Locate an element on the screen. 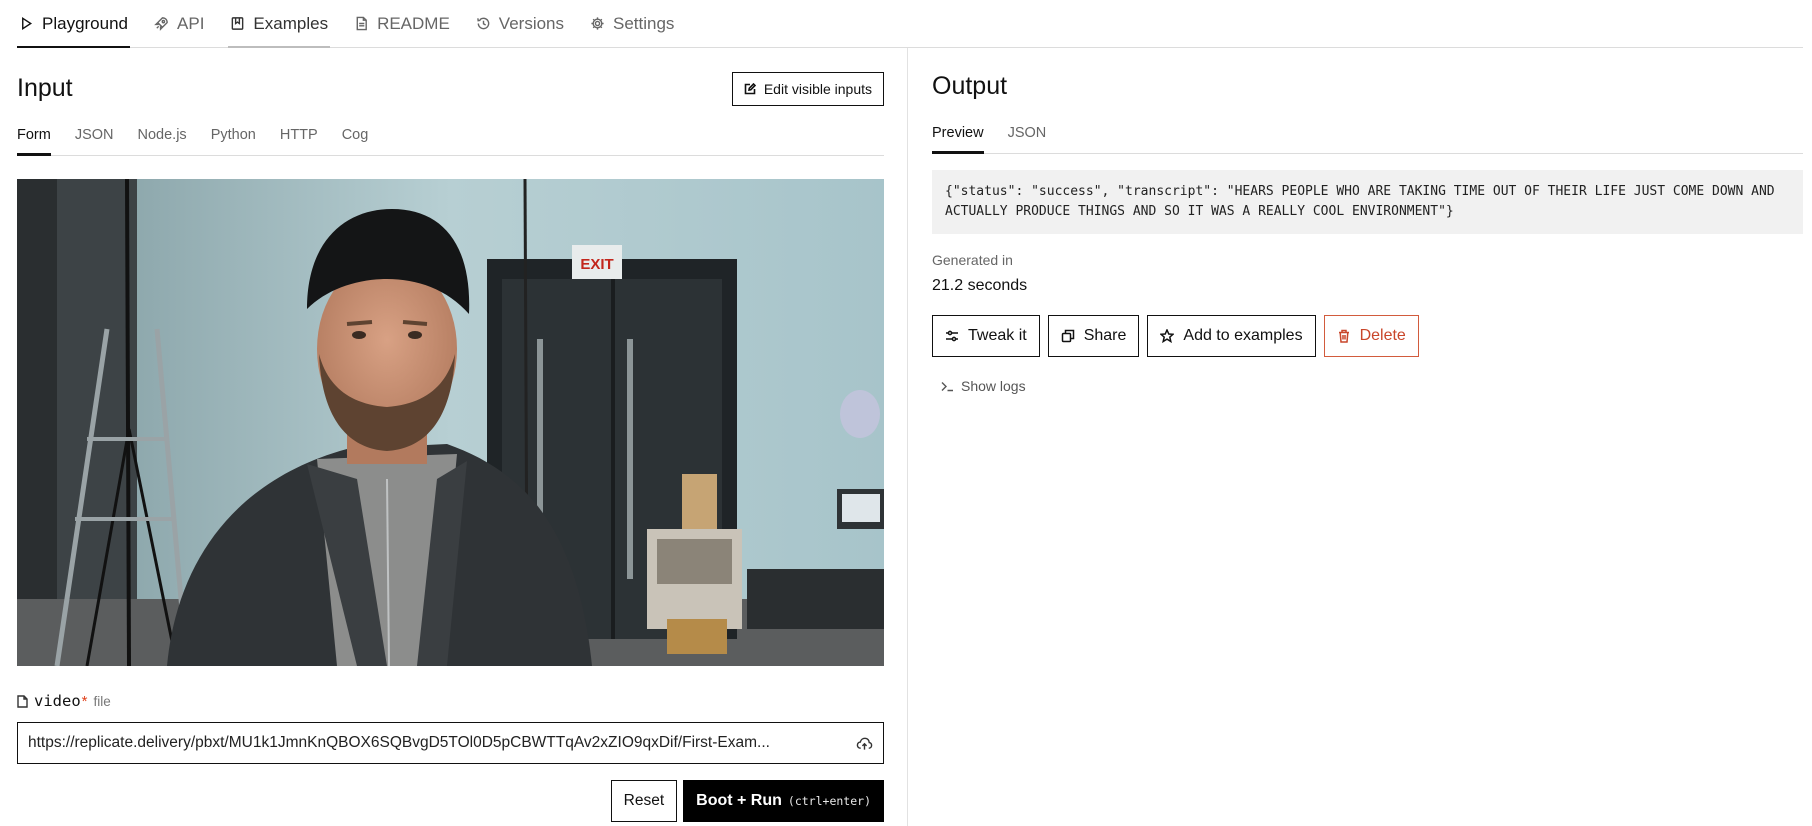  cloud-upload-icon is located at coordinates (864, 743).